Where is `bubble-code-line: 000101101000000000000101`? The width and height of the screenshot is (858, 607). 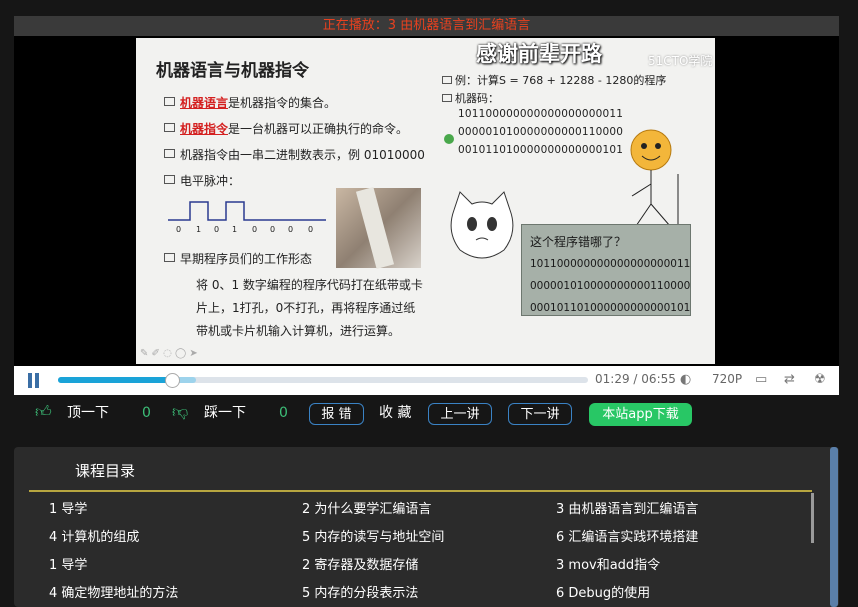
bubble-code-line: 000101101000000000000101 is located at coordinates (610, 308).